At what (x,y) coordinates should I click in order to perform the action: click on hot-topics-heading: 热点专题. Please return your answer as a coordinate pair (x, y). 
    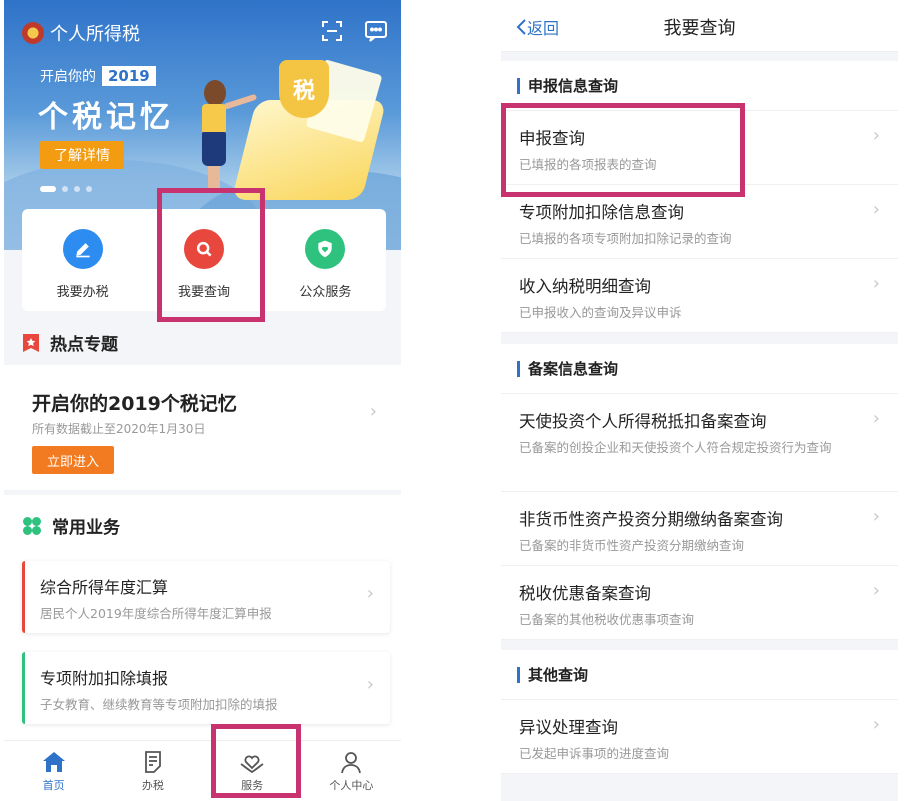
    Looking at the image, I should click on (70, 342).